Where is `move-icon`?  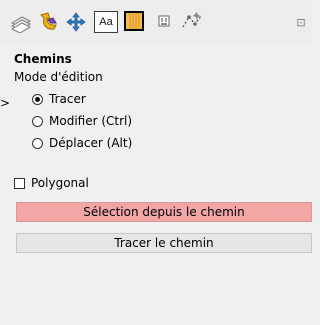
move-icon is located at coordinates (76, 22).